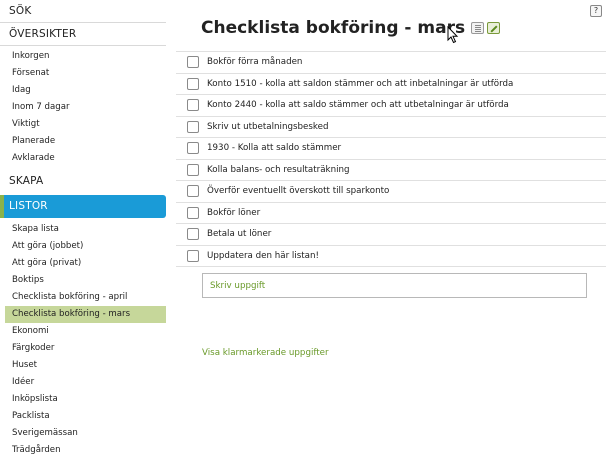 This screenshot has width=612, height=459. Describe the element at coordinates (83, 181) in the screenshot. I see `create-heading: SKAPA` at that location.